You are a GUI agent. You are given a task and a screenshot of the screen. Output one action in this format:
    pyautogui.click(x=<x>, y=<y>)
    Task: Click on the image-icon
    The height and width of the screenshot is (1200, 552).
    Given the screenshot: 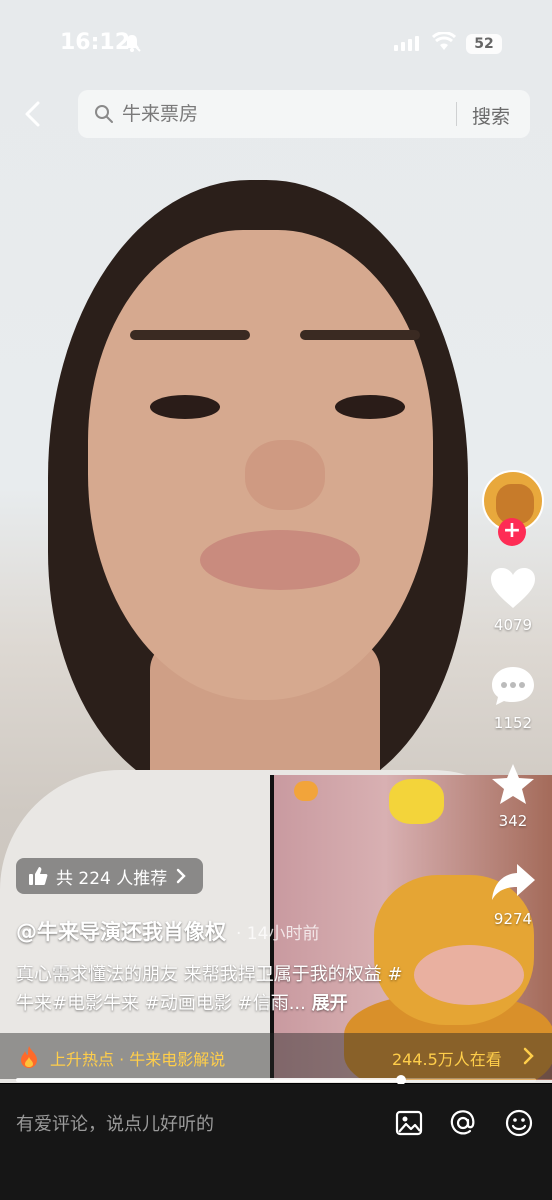 What is the action you would take?
    pyautogui.click(x=409, y=1123)
    